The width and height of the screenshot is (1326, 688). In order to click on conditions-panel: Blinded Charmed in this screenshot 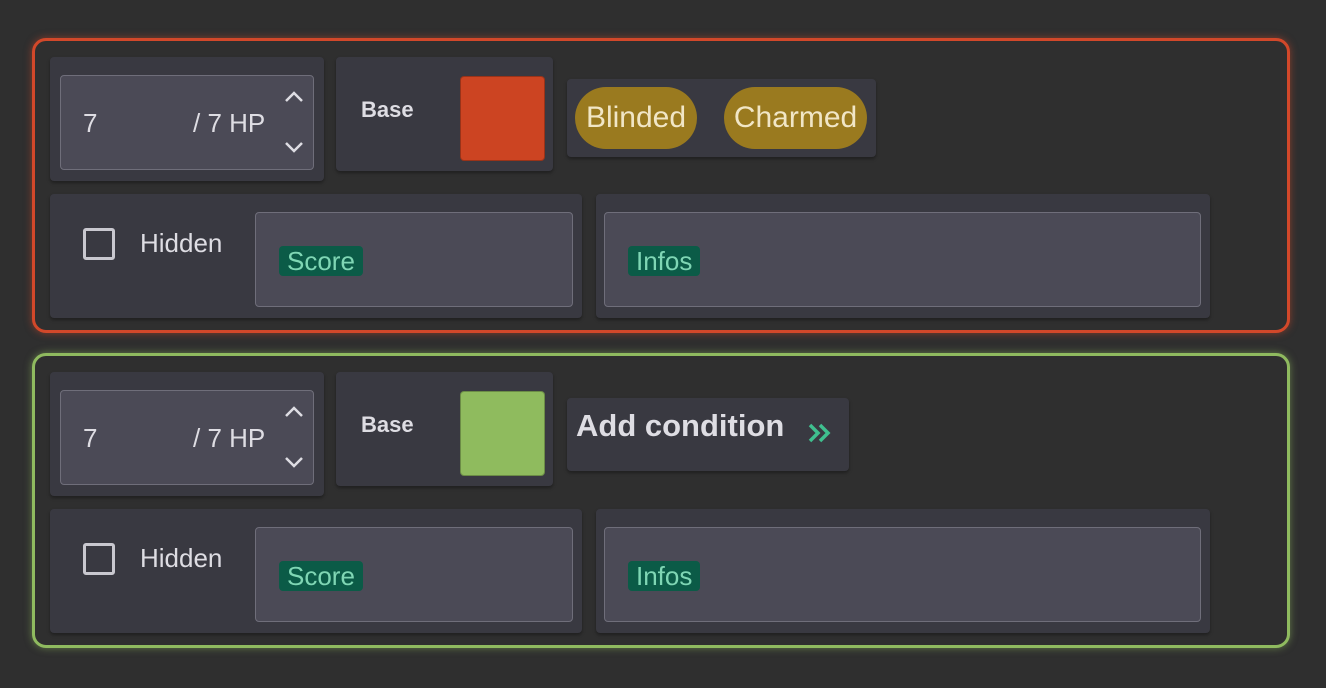, I will do `click(721, 118)`.